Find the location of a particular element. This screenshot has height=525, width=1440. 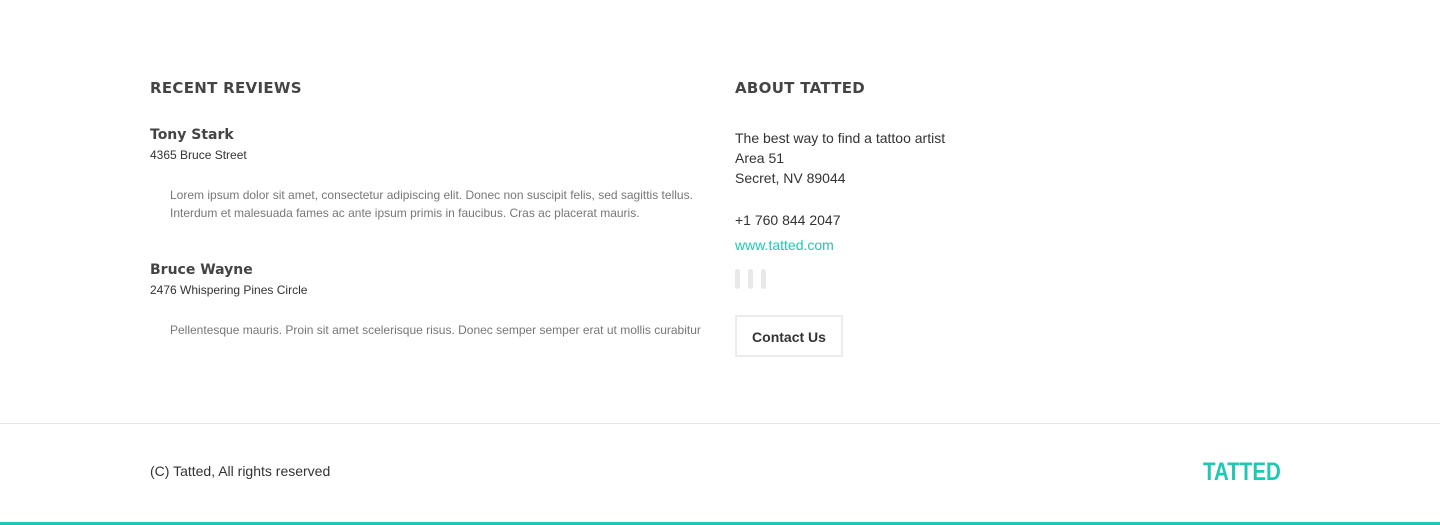

recent-reviews-title: RECENT REVIEWS is located at coordinates (226, 88).